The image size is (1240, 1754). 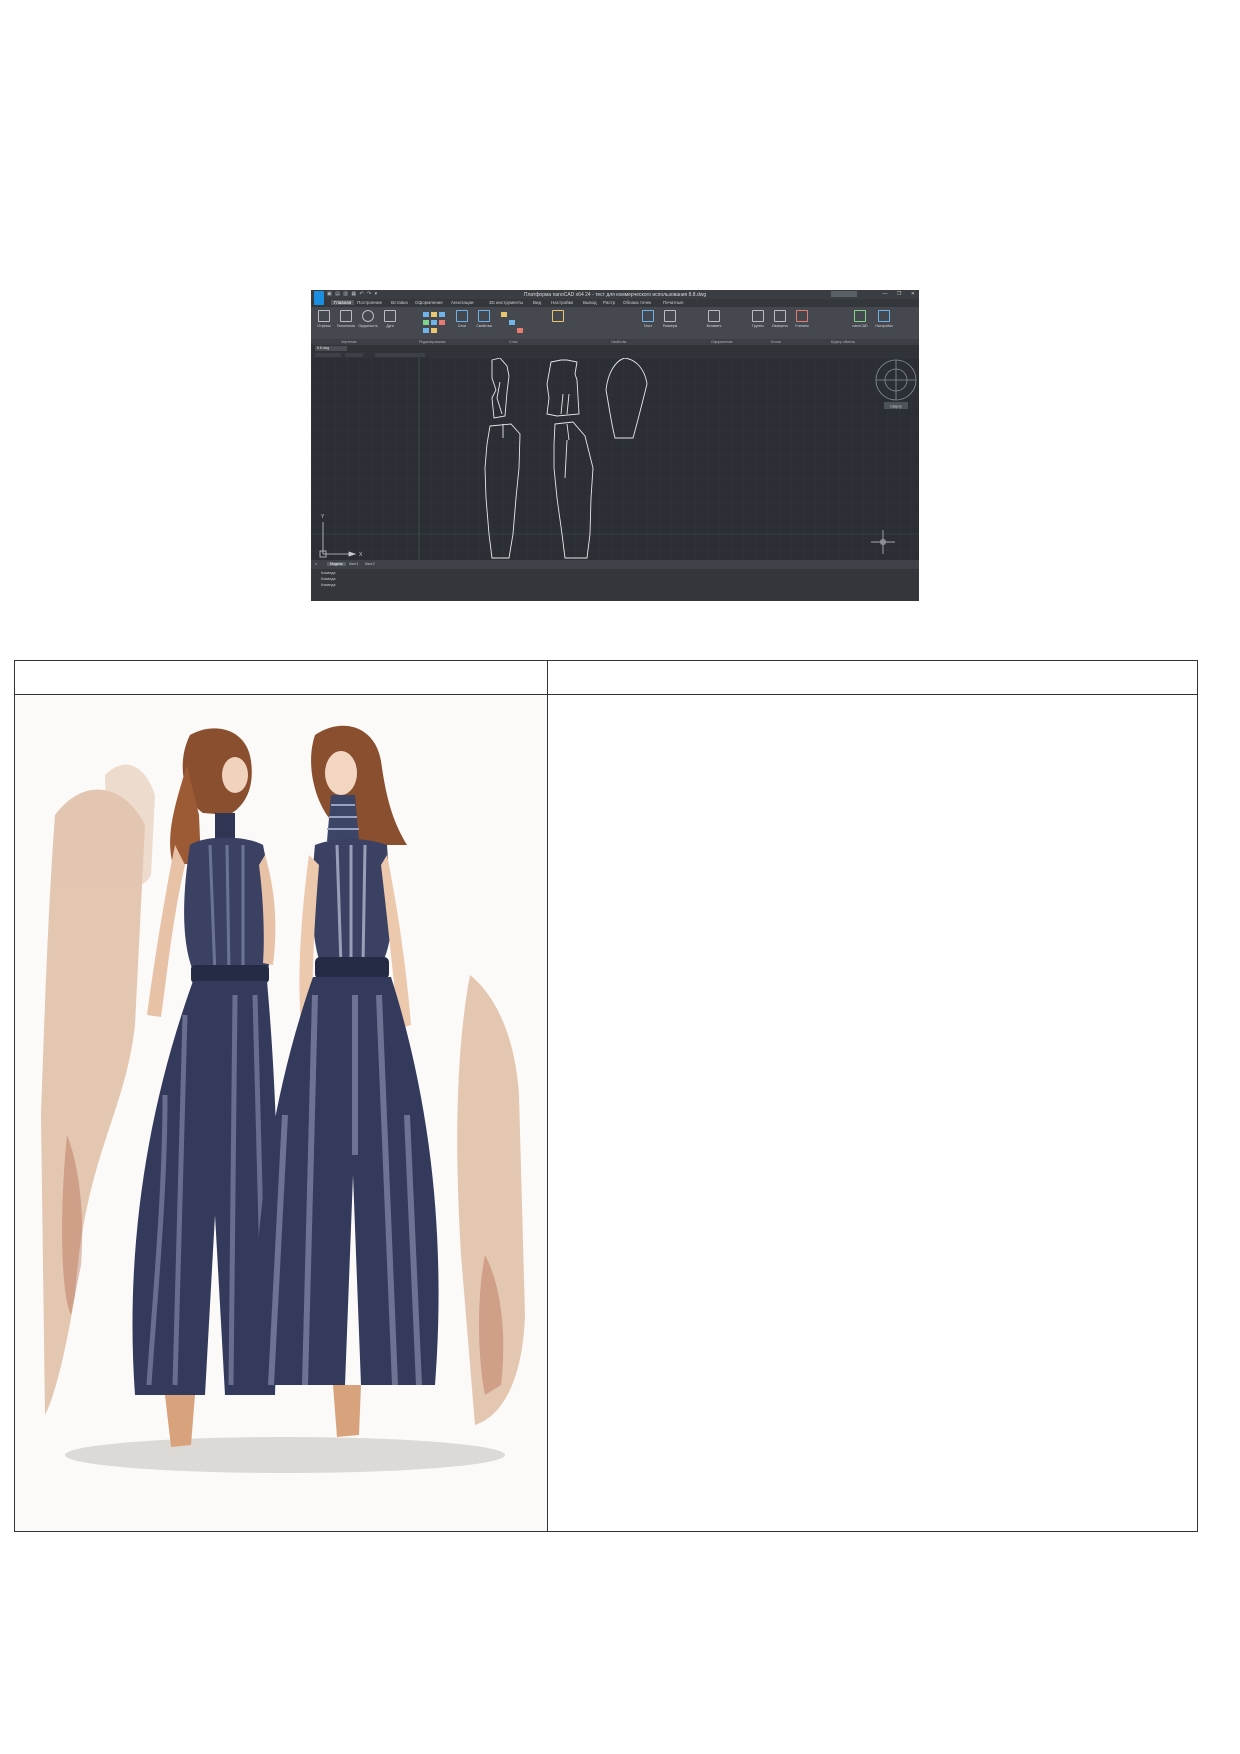 I want to click on ribbon-tab: Настройки, so click(x=562, y=302).